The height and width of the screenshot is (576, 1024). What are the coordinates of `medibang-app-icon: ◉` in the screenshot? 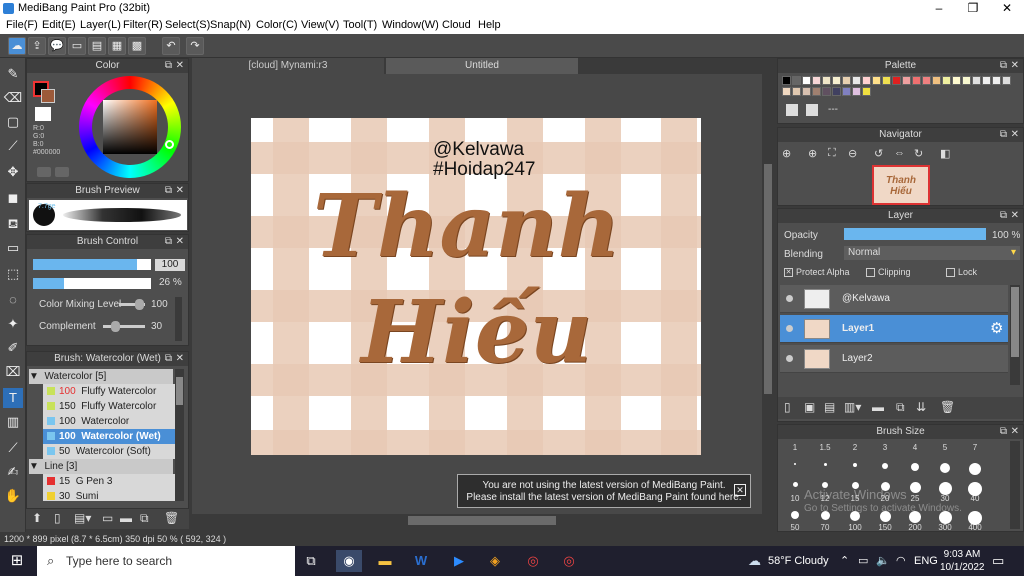 It's located at (349, 561).